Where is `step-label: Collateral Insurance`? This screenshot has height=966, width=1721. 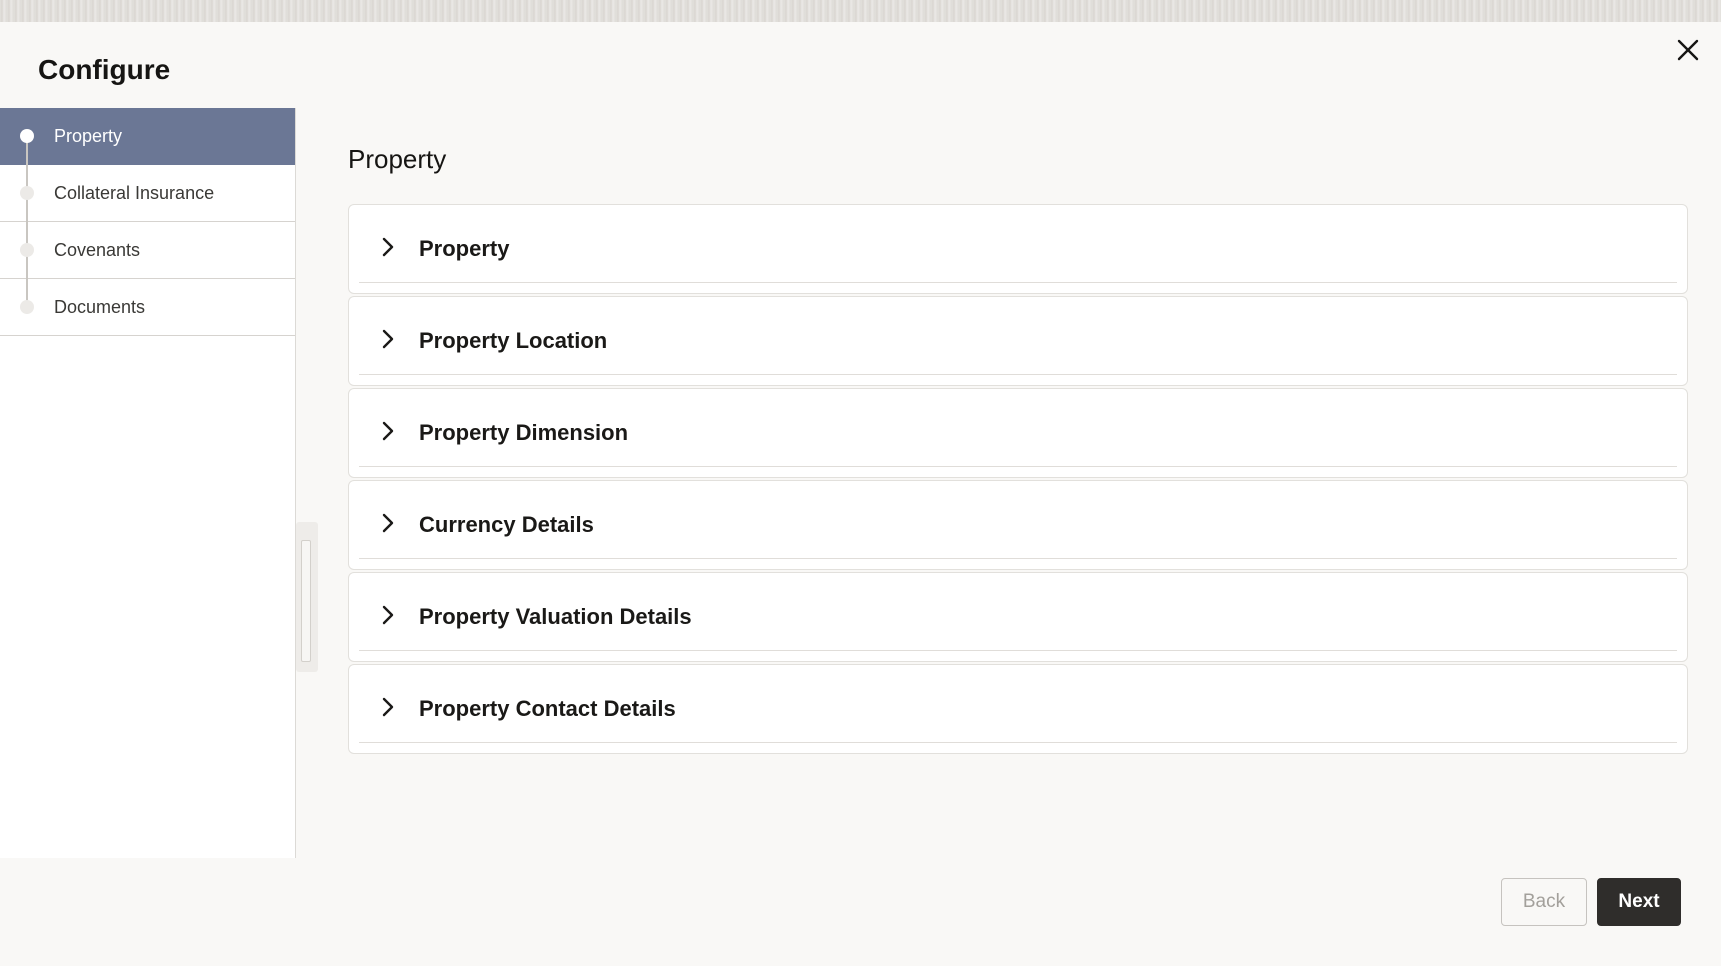
step-label: Collateral Insurance is located at coordinates (134, 192).